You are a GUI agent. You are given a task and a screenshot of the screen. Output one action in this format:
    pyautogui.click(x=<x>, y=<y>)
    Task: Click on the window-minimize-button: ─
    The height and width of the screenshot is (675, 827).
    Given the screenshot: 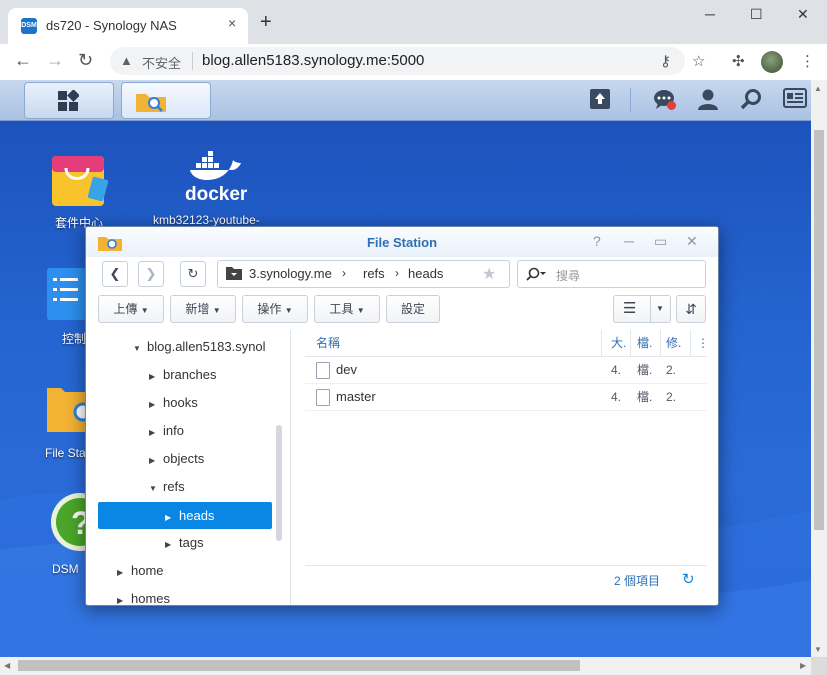 What is the action you would take?
    pyautogui.click(x=710, y=14)
    